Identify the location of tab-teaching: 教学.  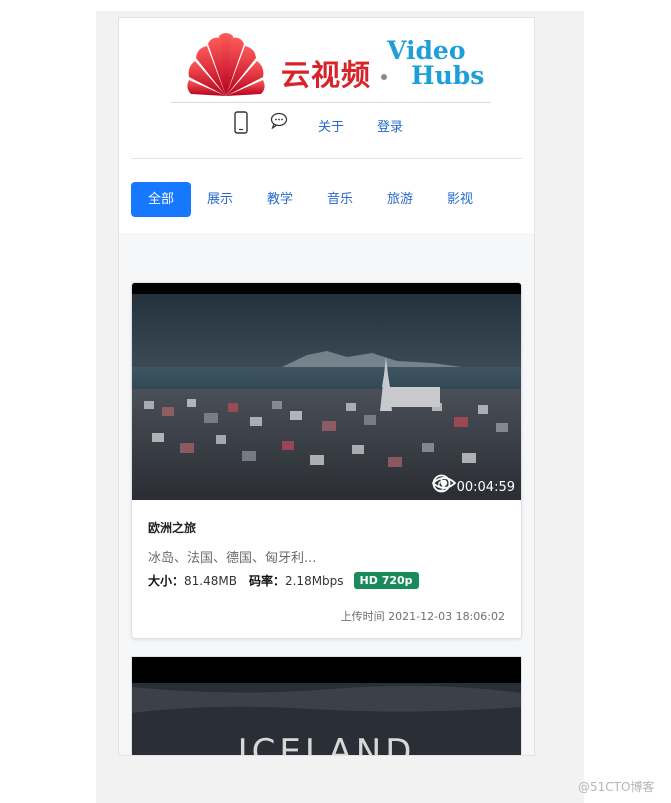
(280, 199).